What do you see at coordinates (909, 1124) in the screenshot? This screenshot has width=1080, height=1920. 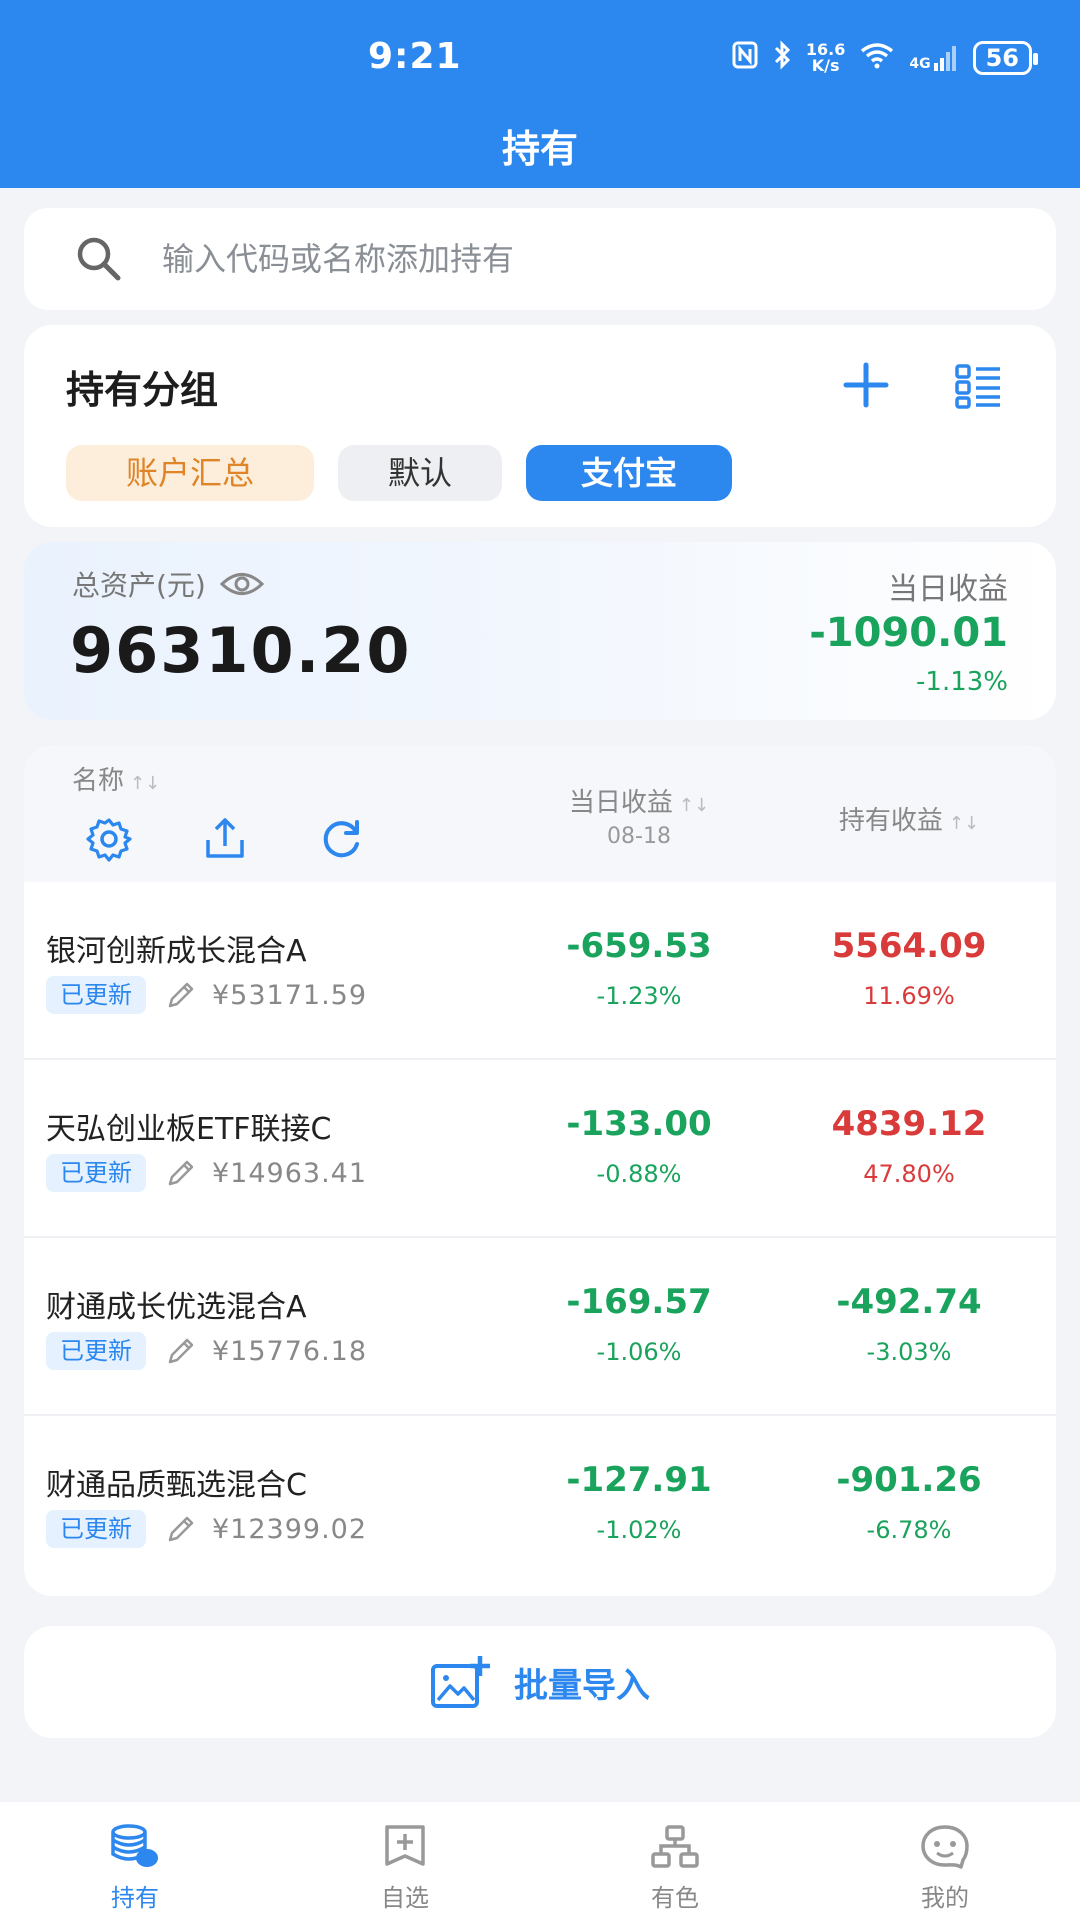 I see `hold-profit-value: 4839.12` at bounding box center [909, 1124].